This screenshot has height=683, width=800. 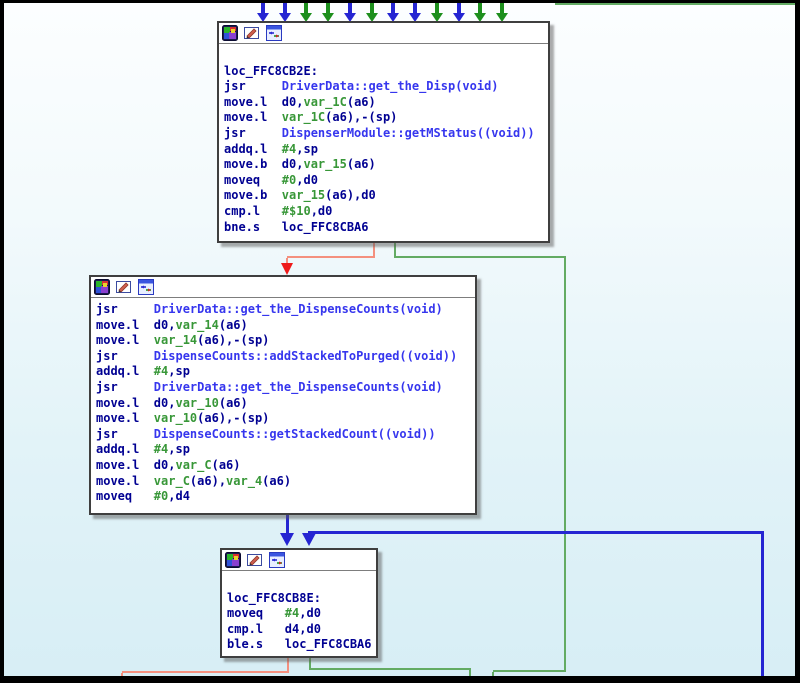 What do you see at coordinates (309, 539) in the screenshot?
I see `edge-loopback-arrowhead` at bounding box center [309, 539].